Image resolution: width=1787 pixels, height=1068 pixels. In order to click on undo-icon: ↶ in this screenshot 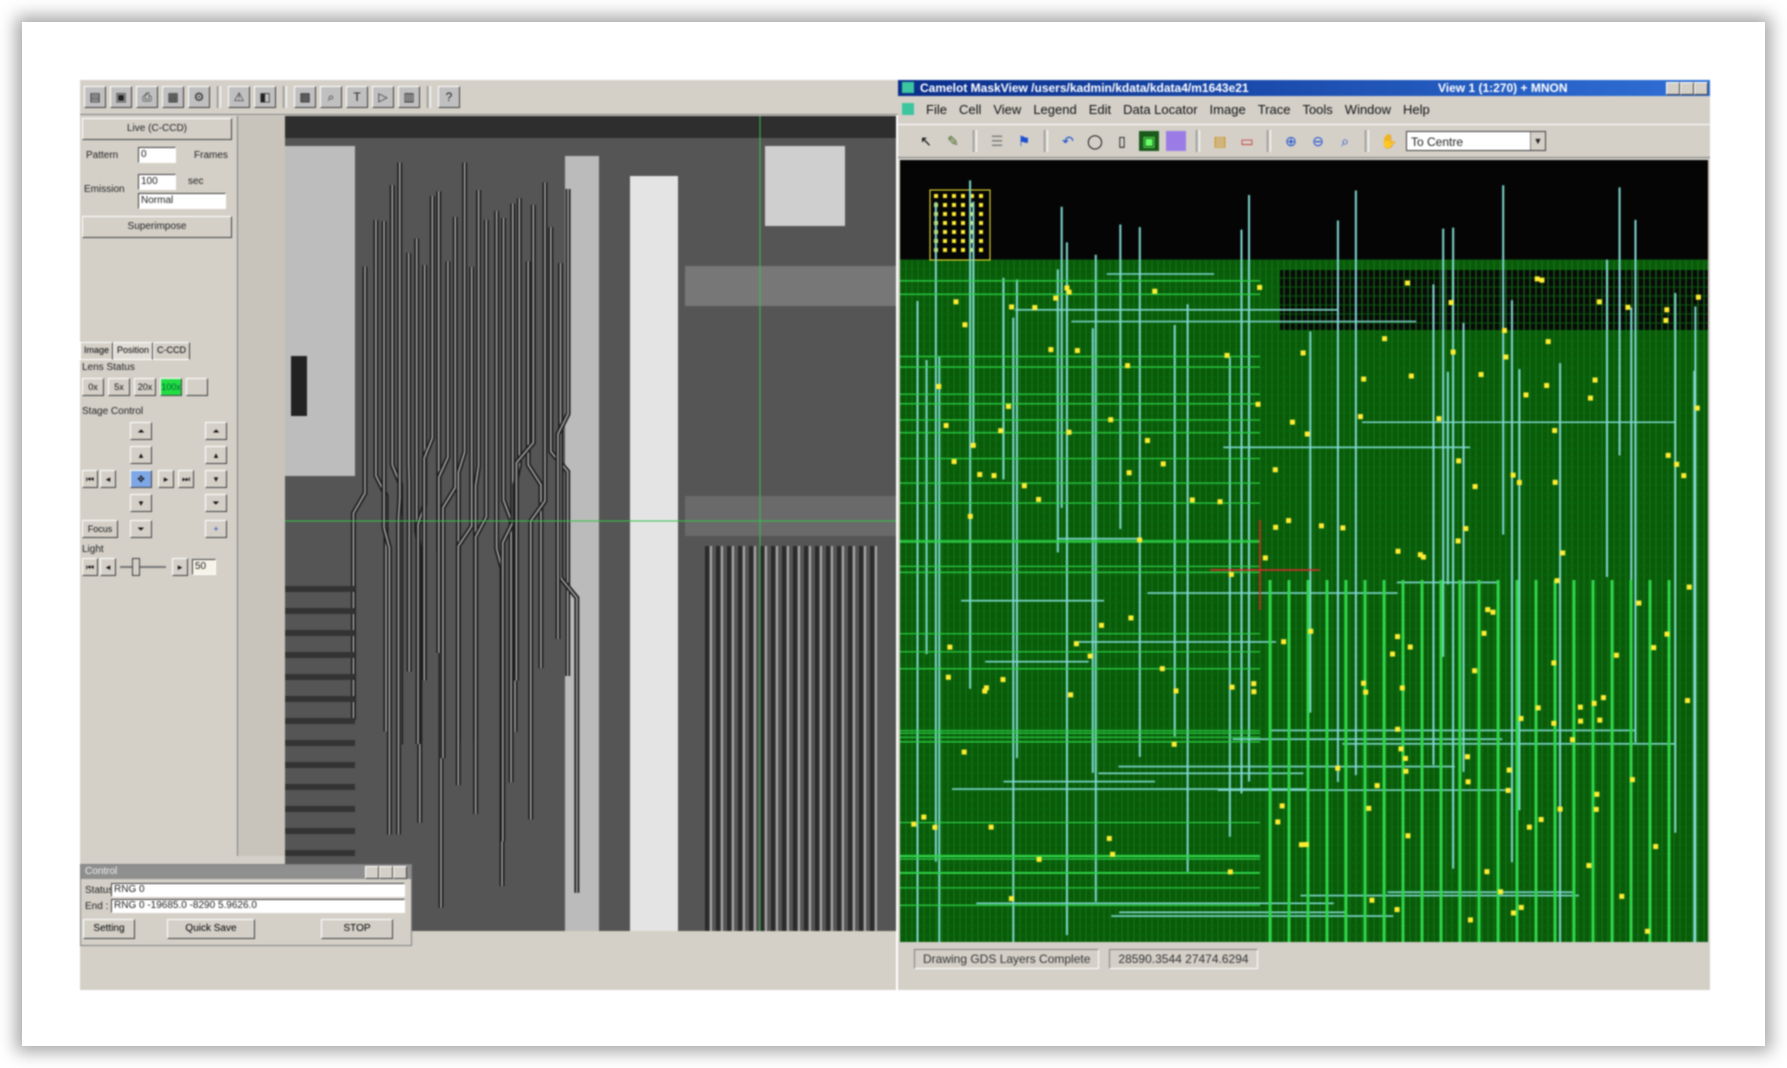, I will do `click(1068, 141)`.